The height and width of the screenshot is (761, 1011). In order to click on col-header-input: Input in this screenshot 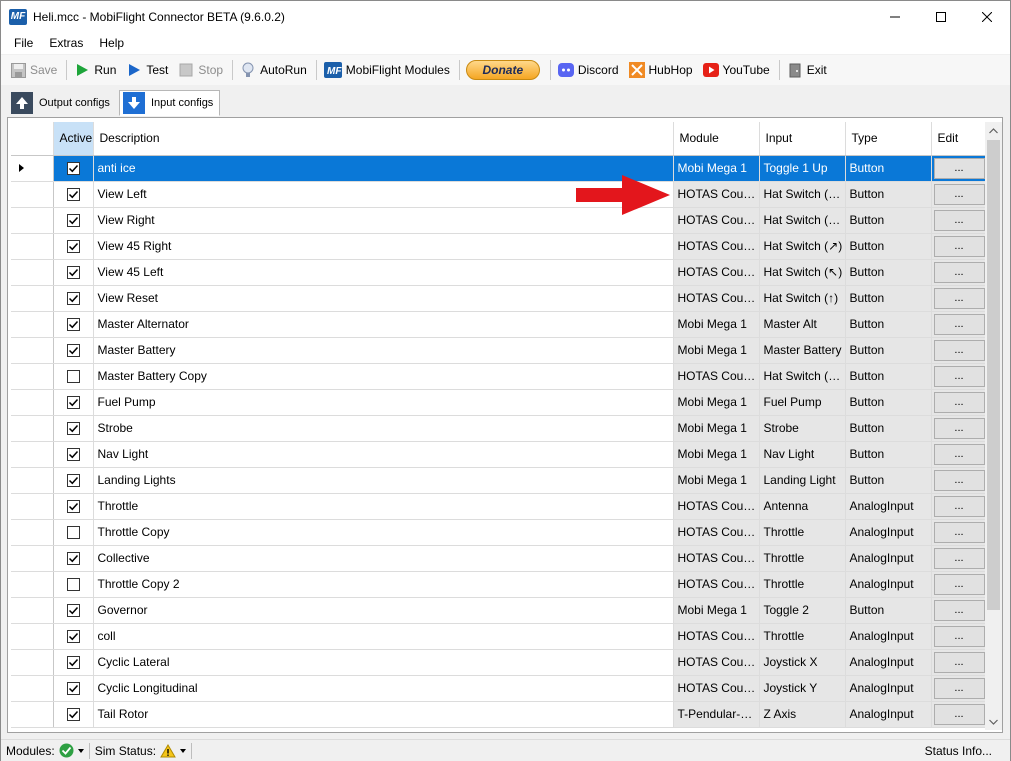, I will do `click(802, 139)`.